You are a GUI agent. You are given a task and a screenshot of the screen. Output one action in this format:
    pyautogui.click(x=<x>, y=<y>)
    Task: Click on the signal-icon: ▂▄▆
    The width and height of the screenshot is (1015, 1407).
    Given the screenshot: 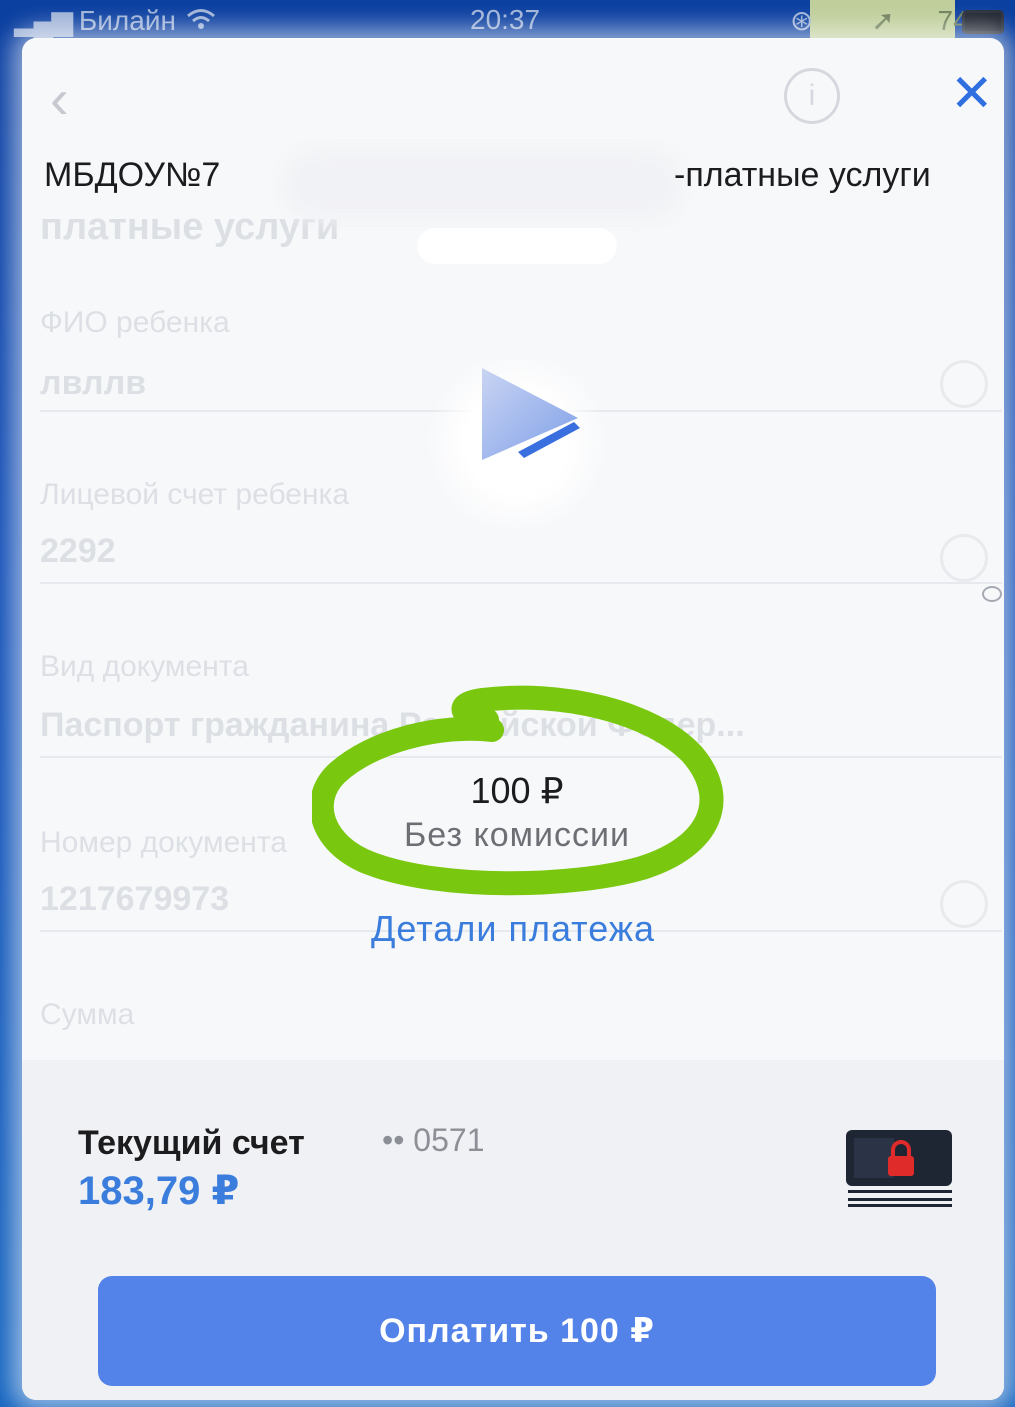 What is the action you would take?
    pyautogui.click(x=43, y=20)
    